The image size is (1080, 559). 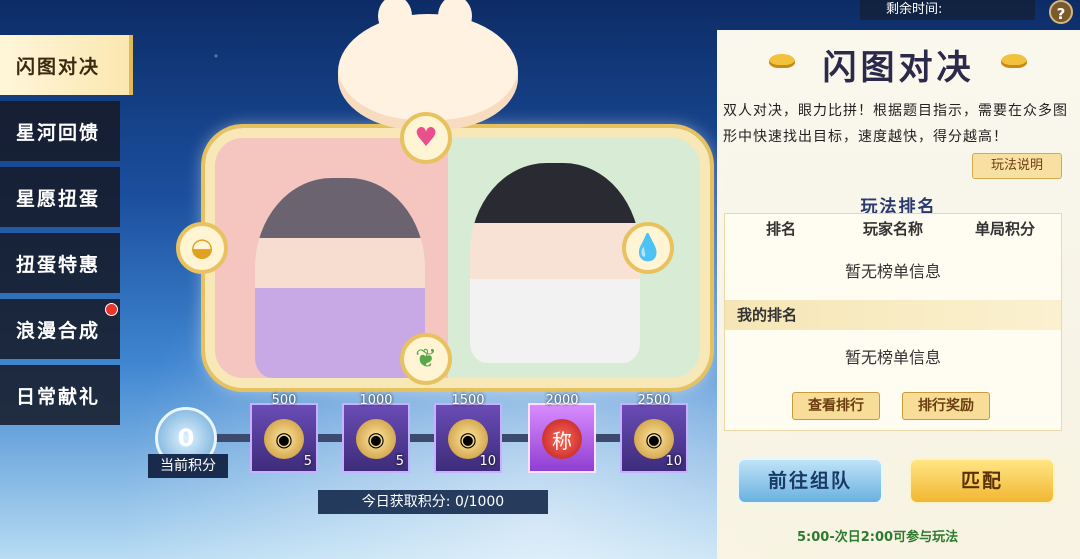 I want to click on remaining-time: 剩余时间:, so click(x=947, y=10).